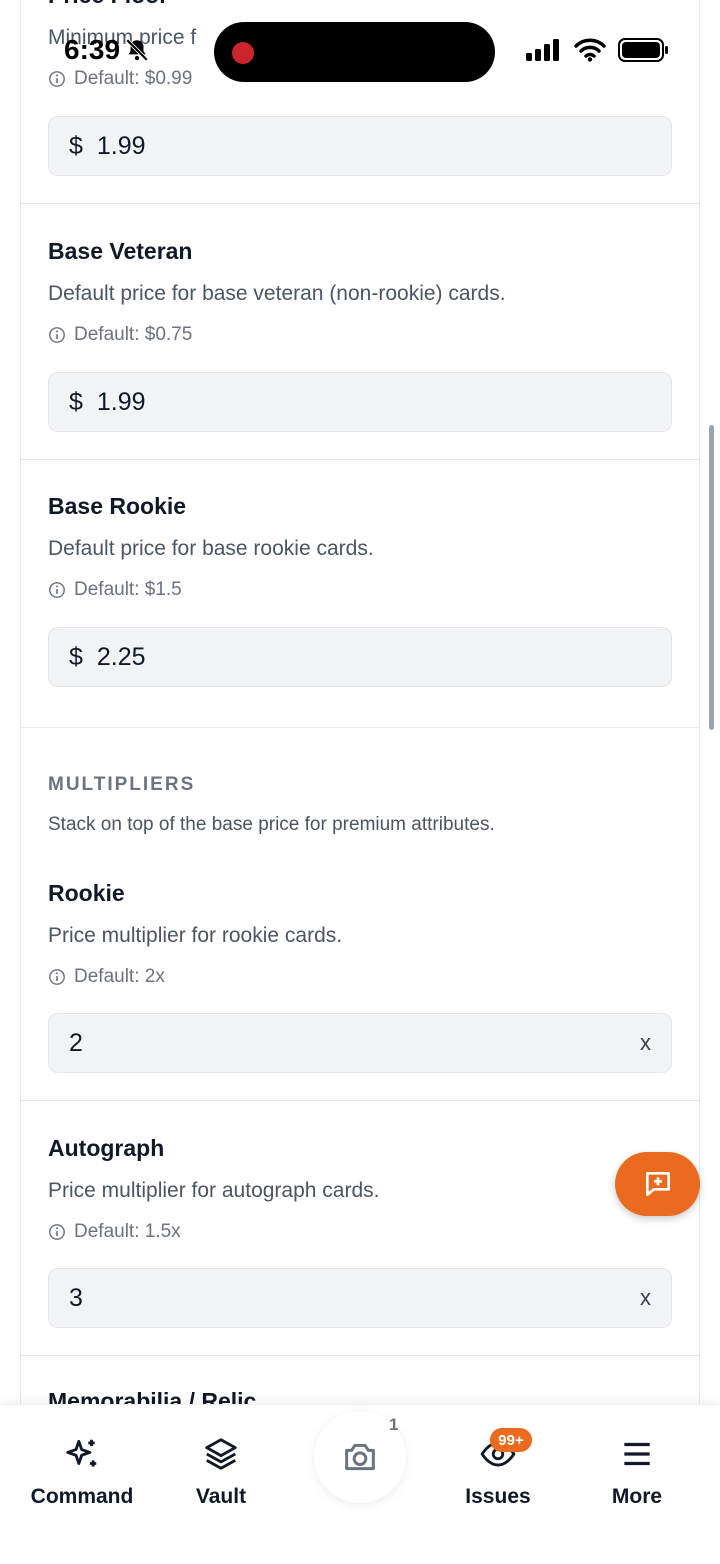  What do you see at coordinates (121, 401) in the screenshot?
I see `base-veteran-value: 1.99` at bounding box center [121, 401].